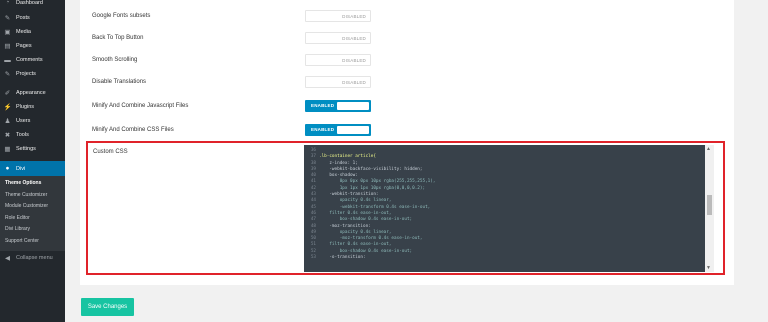 This screenshot has height=322, width=768. Describe the element at coordinates (7, 258) in the screenshot. I see `collapse-icon: ◀` at that location.